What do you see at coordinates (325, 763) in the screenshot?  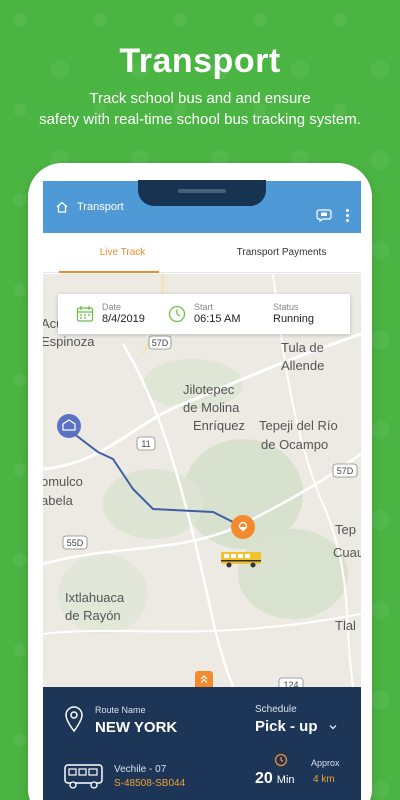 I see `approx-label: Approx` at bounding box center [325, 763].